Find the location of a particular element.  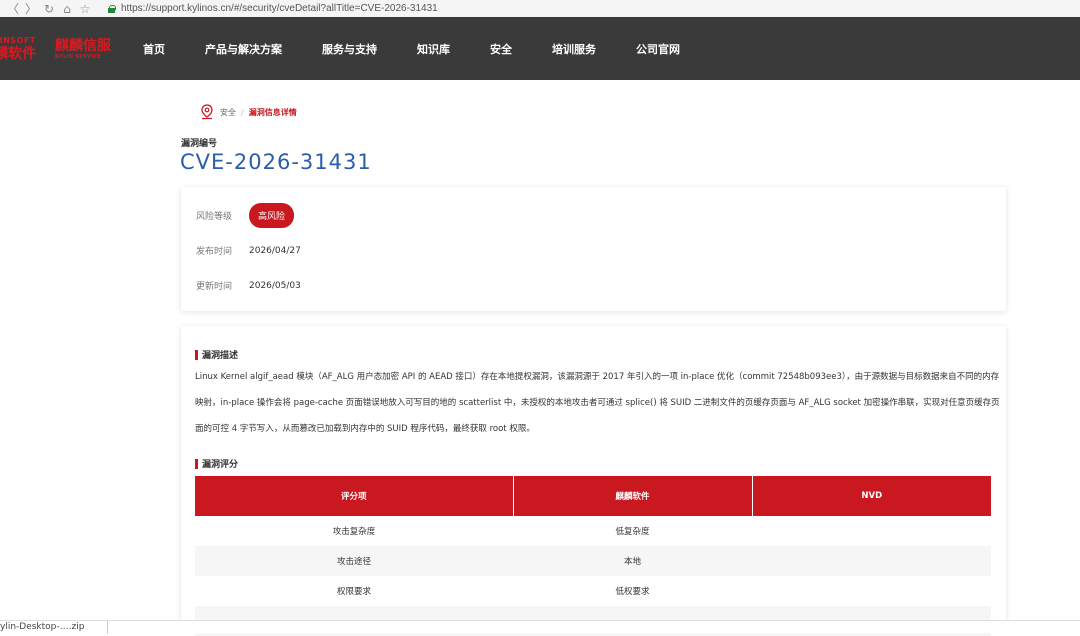

forward-icon: 〉 is located at coordinates (31, 8).